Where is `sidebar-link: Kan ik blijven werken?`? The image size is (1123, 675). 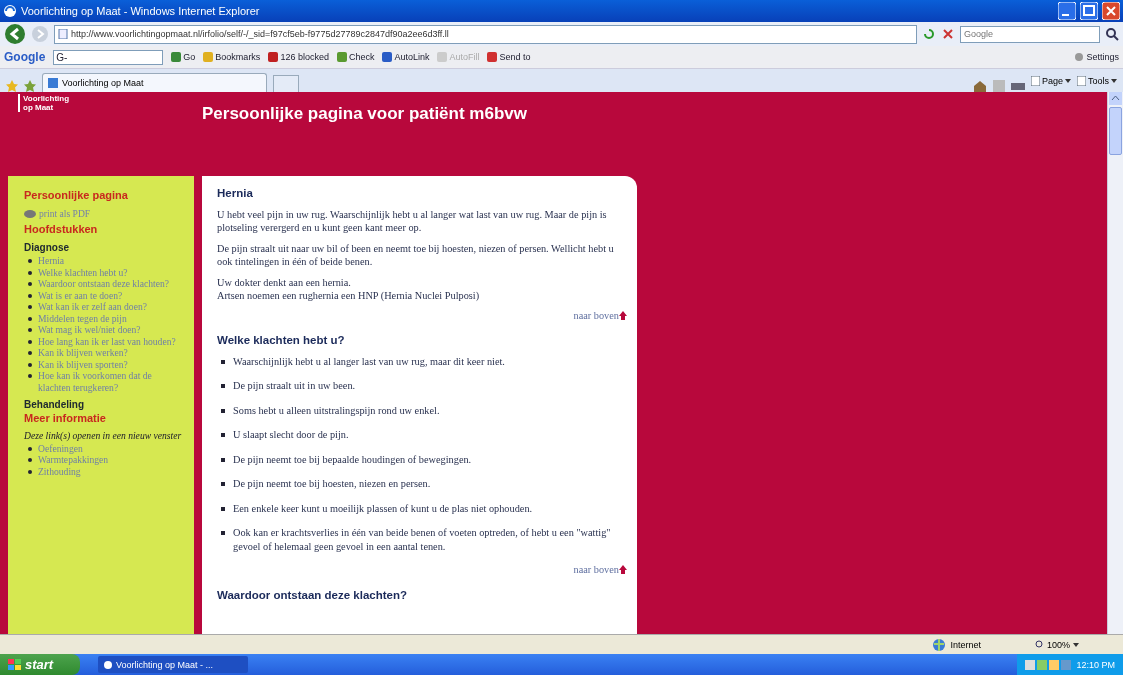 sidebar-link: Kan ik blijven werken? is located at coordinates (112, 353).